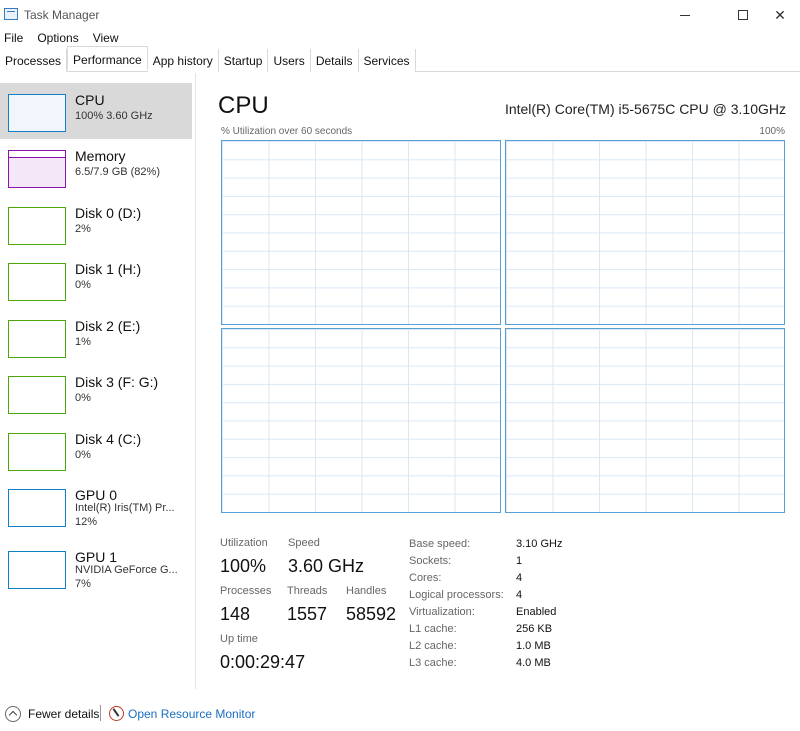 Image resolution: width=800 pixels, height=731 pixels. I want to click on info-key: Logical processors:, so click(456, 595).